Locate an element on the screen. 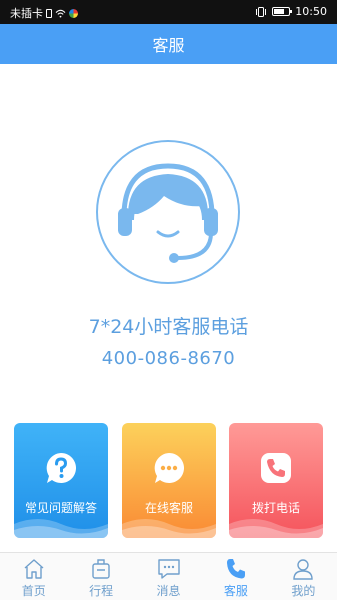 This screenshot has width=337, height=600. headset-agent-icon is located at coordinates (168, 213).